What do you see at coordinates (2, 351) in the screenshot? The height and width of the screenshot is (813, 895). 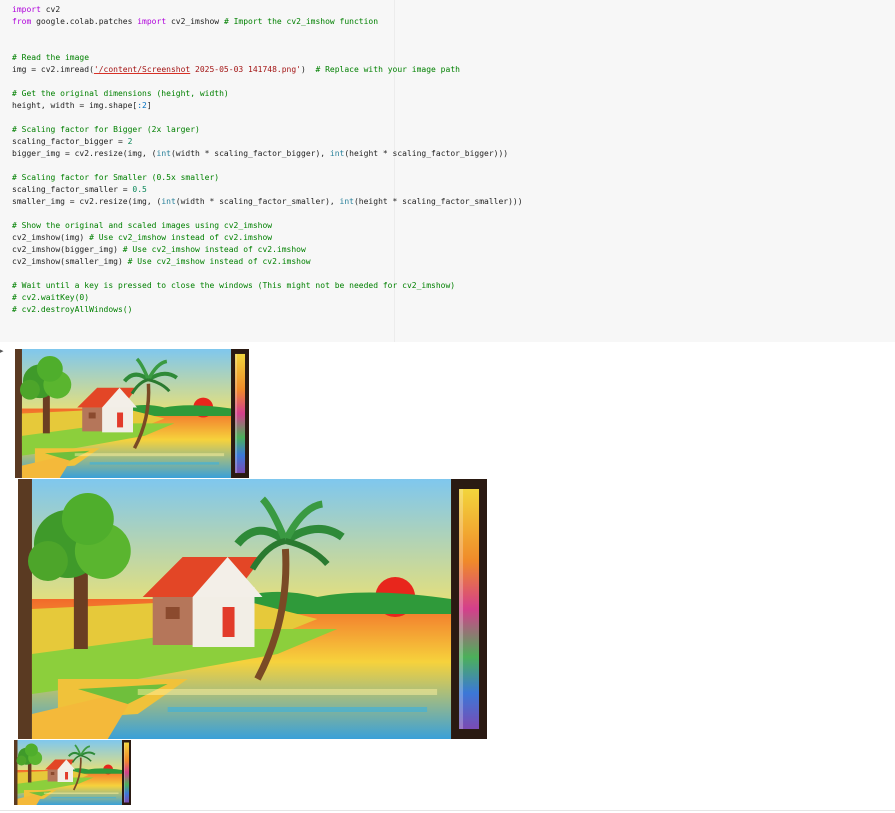 I see `output-indicator-icon: ▸` at bounding box center [2, 351].